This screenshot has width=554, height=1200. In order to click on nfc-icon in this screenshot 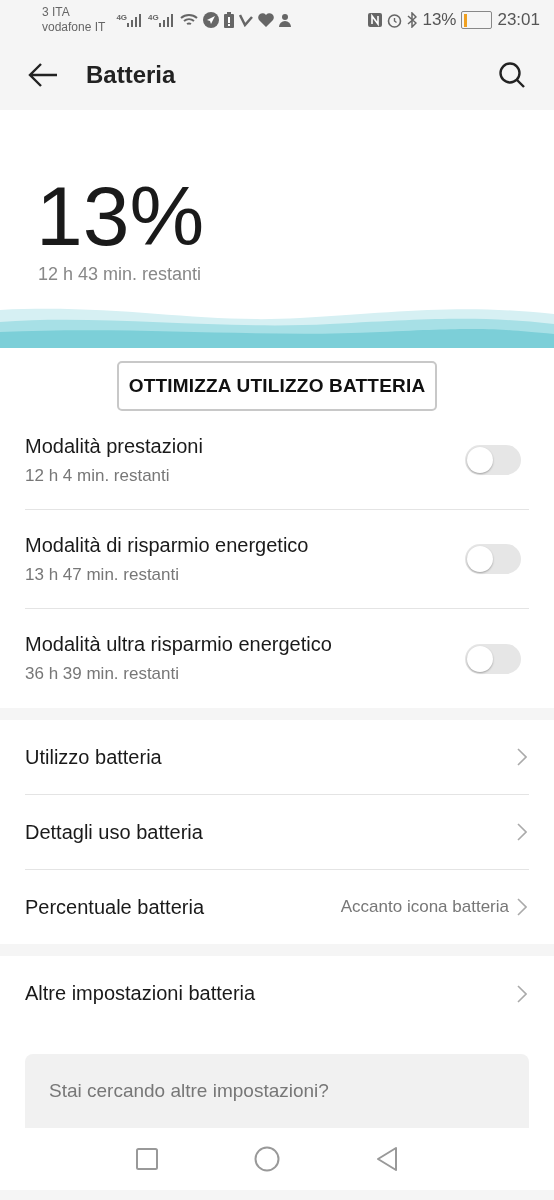, I will do `click(375, 20)`.